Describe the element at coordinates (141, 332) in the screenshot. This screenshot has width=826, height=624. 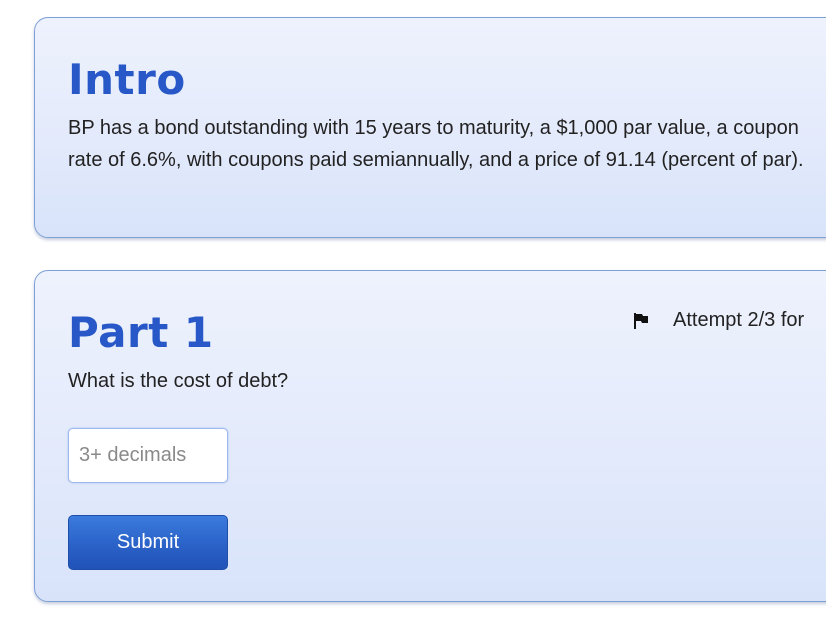
I see `part1-heading: Part 1` at that location.